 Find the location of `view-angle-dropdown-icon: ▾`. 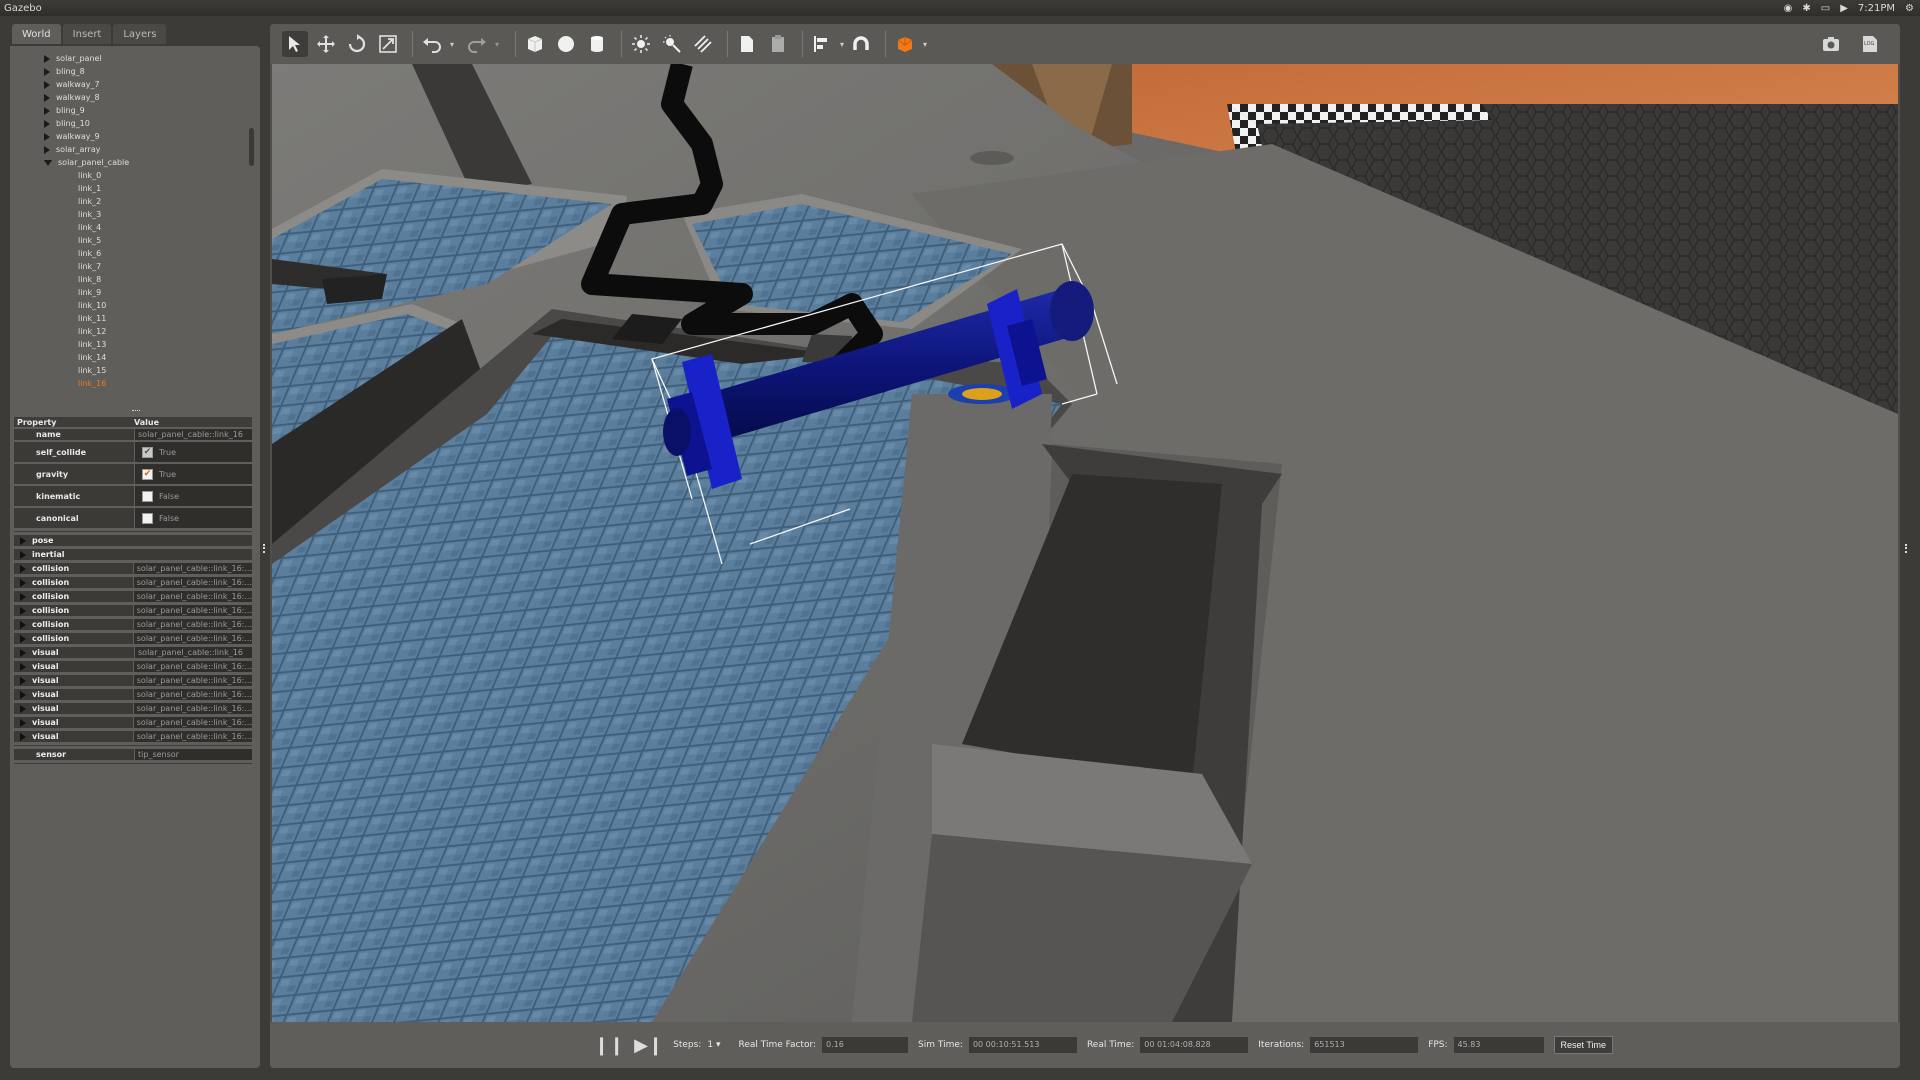

view-angle-dropdown-icon: ▾ is located at coordinates (925, 44).